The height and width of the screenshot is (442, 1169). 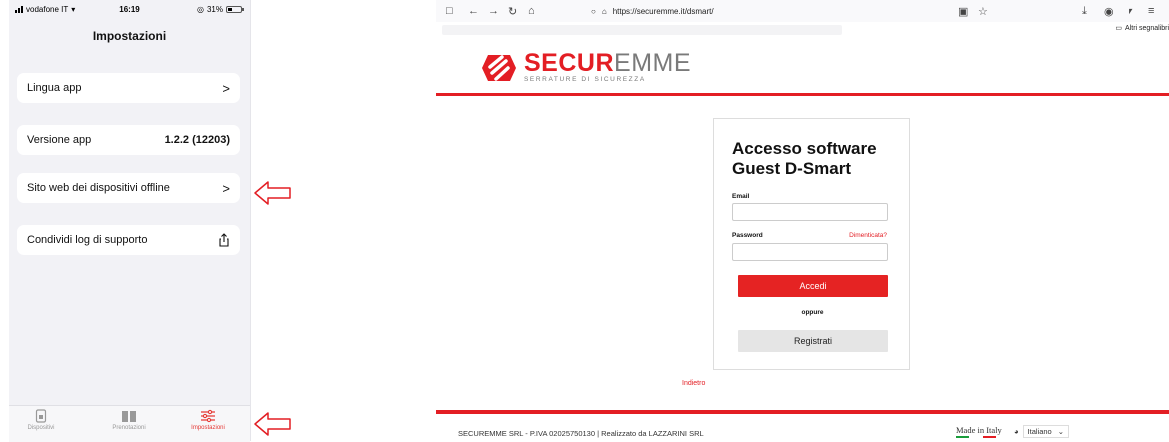 What do you see at coordinates (54, 88) in the screenshot?
I see `row-label: Lingua app` at bounding box center [54, 88].